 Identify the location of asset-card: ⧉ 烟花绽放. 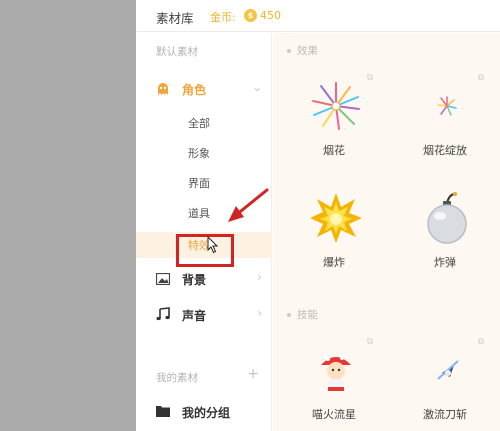
(445, 119).